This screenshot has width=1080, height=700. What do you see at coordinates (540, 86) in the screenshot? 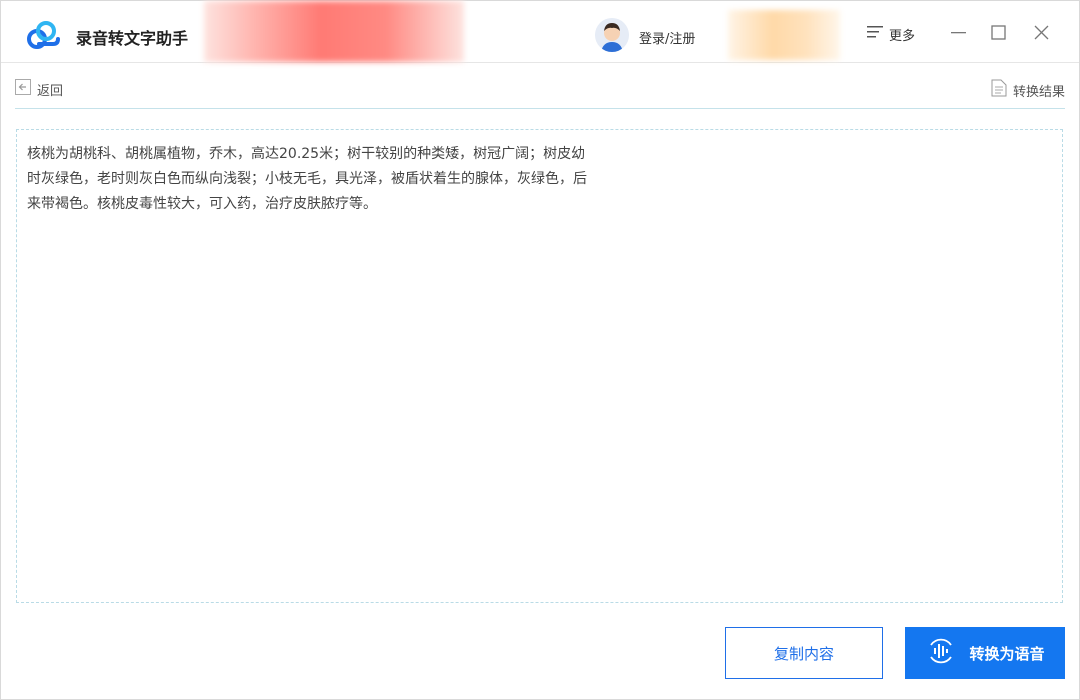
I see `sub-toolbar: 返回 转换结果` at bounding box center [540, 86].